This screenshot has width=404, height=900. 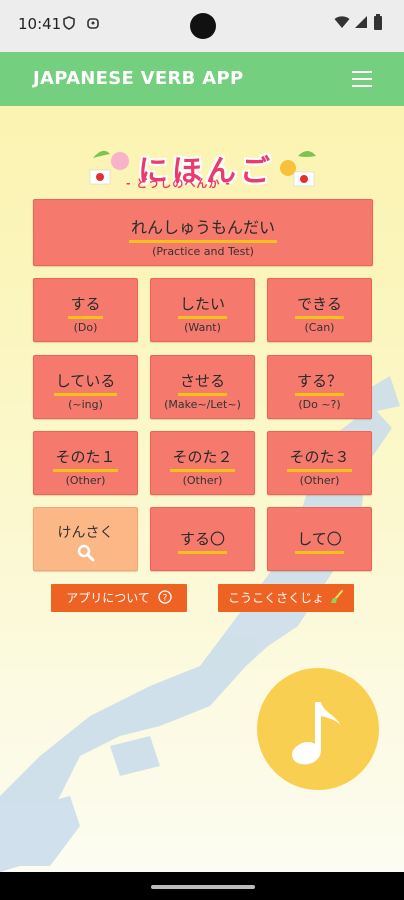 I want to click on about-app-button: アプリについて ?, so click(x=119, y=598).